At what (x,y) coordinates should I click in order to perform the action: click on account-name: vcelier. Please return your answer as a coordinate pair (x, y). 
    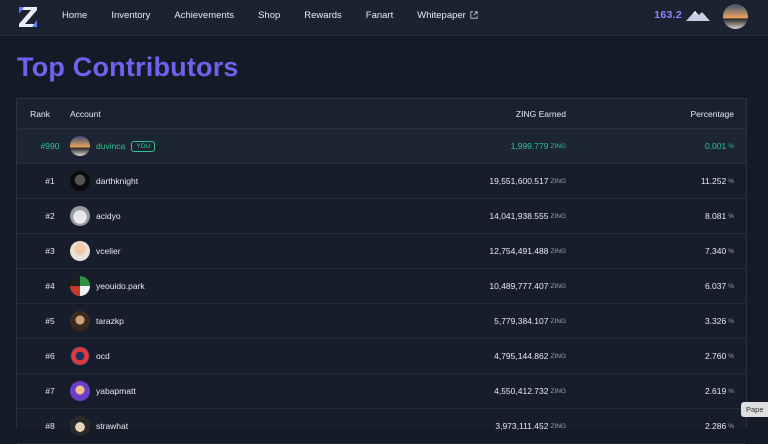
    Looking at the image, I should click on (108, 251).